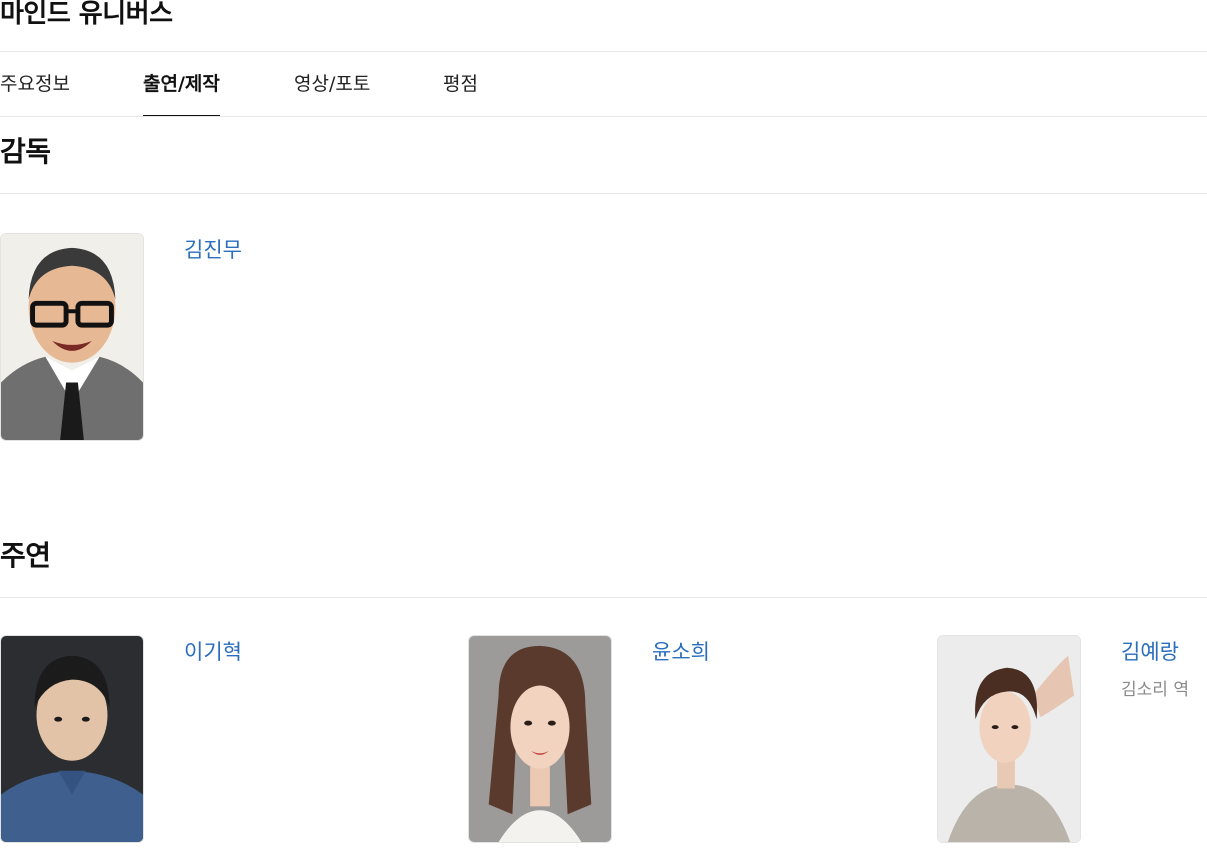 This screenshot has height=856, width=1207. I want to click on tab-divider, so click(603, 116).